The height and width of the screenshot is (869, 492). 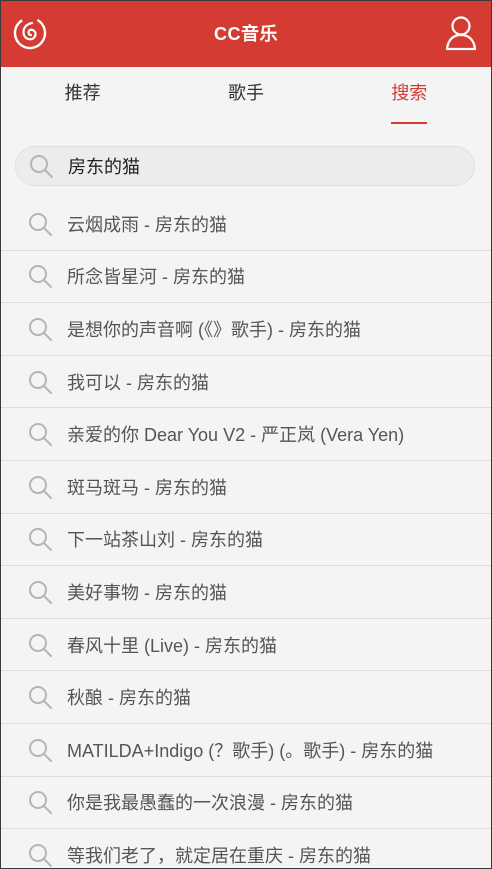 I want to click on tab-bar: 推荐 歌手 搜索, so click(x=246, y=95).